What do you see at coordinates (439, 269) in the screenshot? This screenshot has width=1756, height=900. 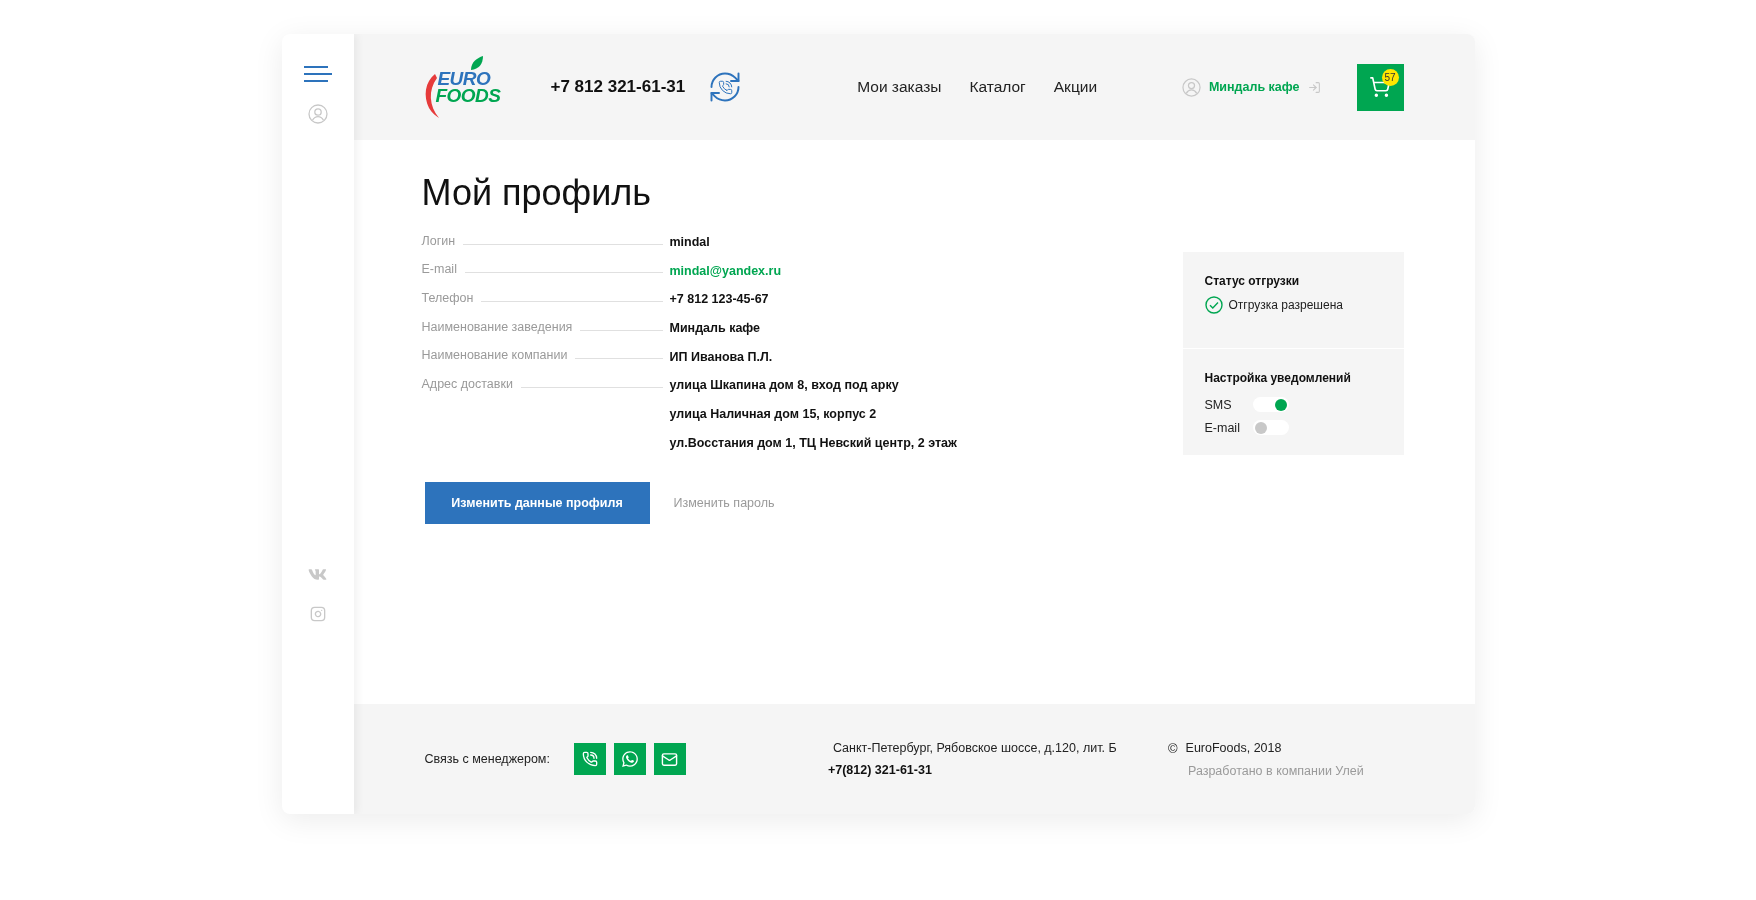 I see `field-label: E-mail` at bounding box center [439, 269].